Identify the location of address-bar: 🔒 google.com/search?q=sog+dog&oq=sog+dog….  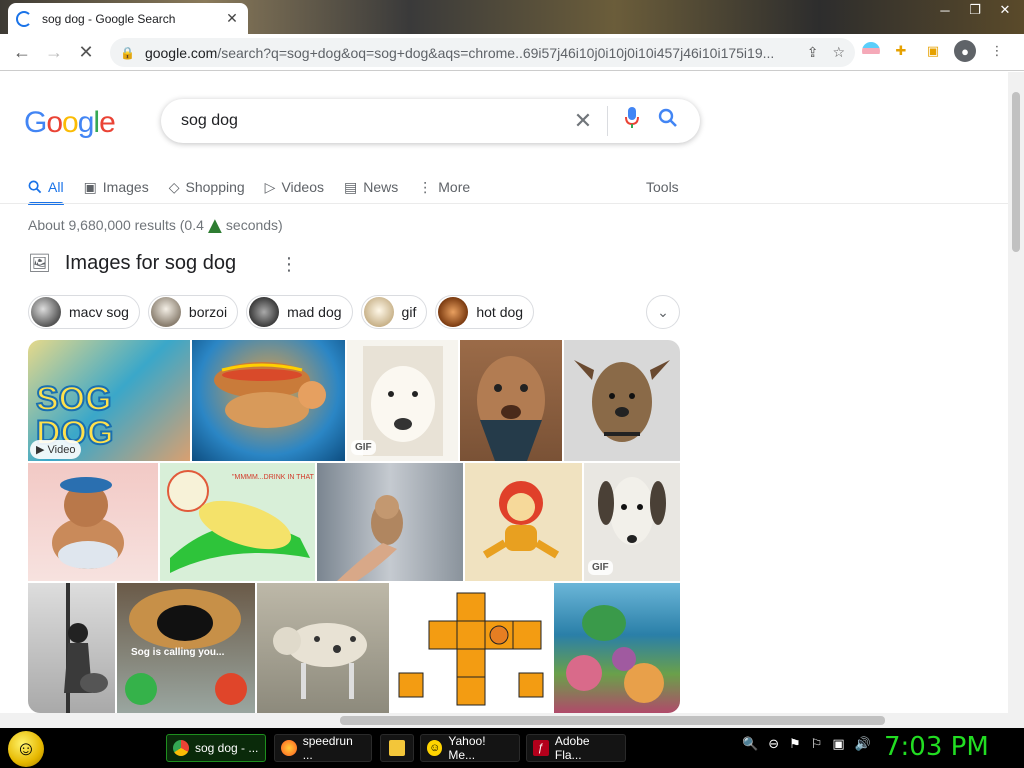
(482, 52).